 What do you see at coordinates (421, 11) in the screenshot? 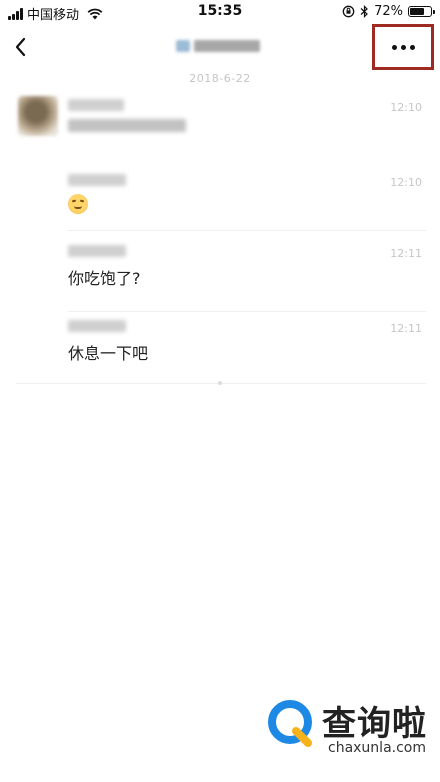
I see `battery-icon` at bounding box center [421, 11].